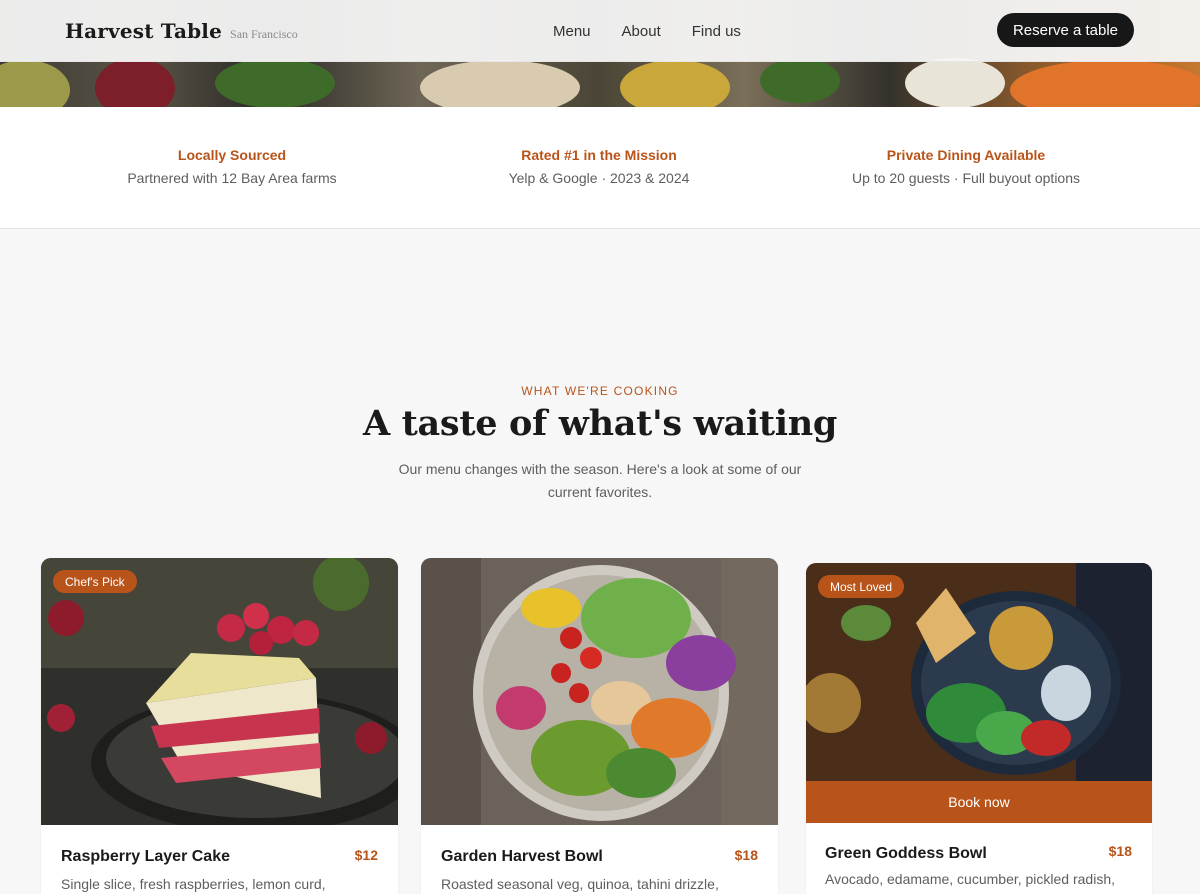  Describe the element at coordinates (966, 178) in the screenshot. I see `feature-subtitle: Up to 20 guests · Full buyout options` at that location.